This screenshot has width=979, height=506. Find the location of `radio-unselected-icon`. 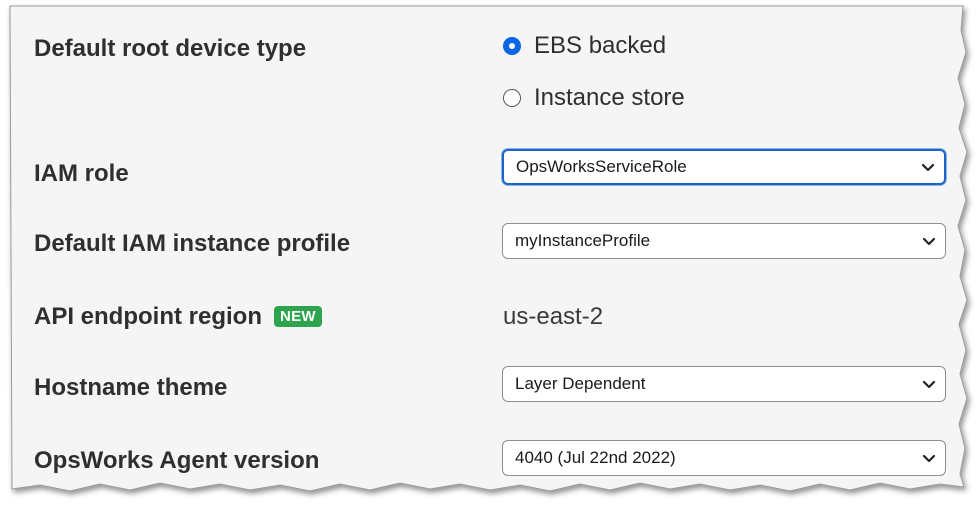

radio-unselected-icon is located at coordinates (512, 98).